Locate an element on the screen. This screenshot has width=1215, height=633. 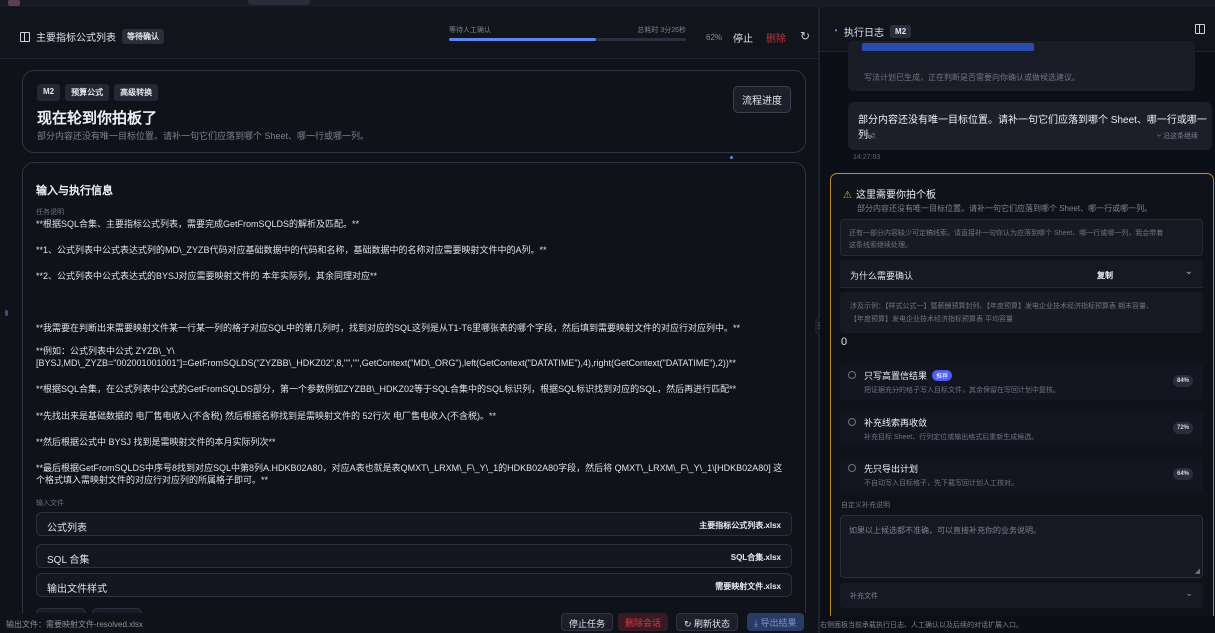
example-line: 【年度预算】发电企业技术经济指标预算表 平均容量 is located at coordinates (931, 319).